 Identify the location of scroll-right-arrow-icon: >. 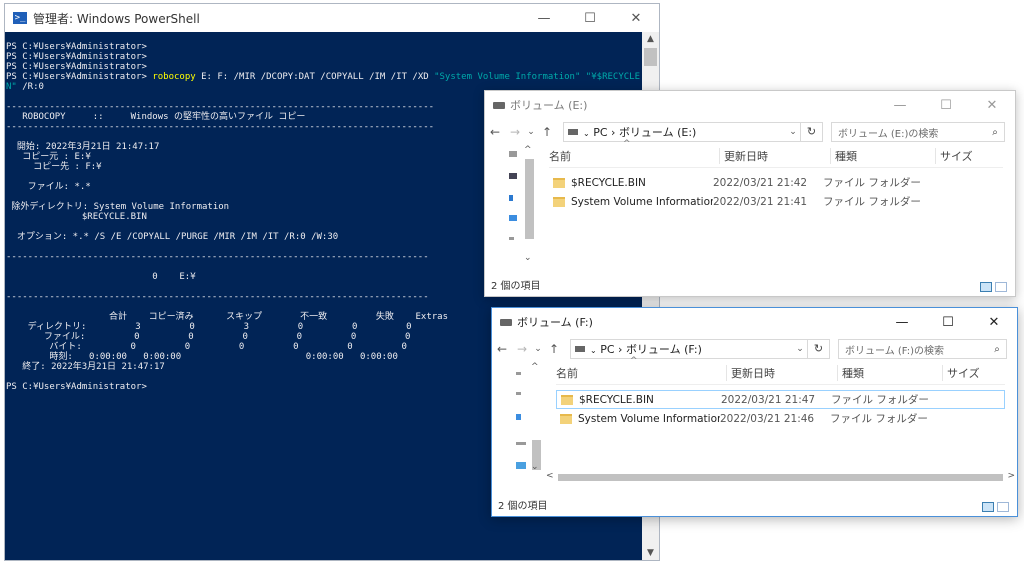
(1011, 476).